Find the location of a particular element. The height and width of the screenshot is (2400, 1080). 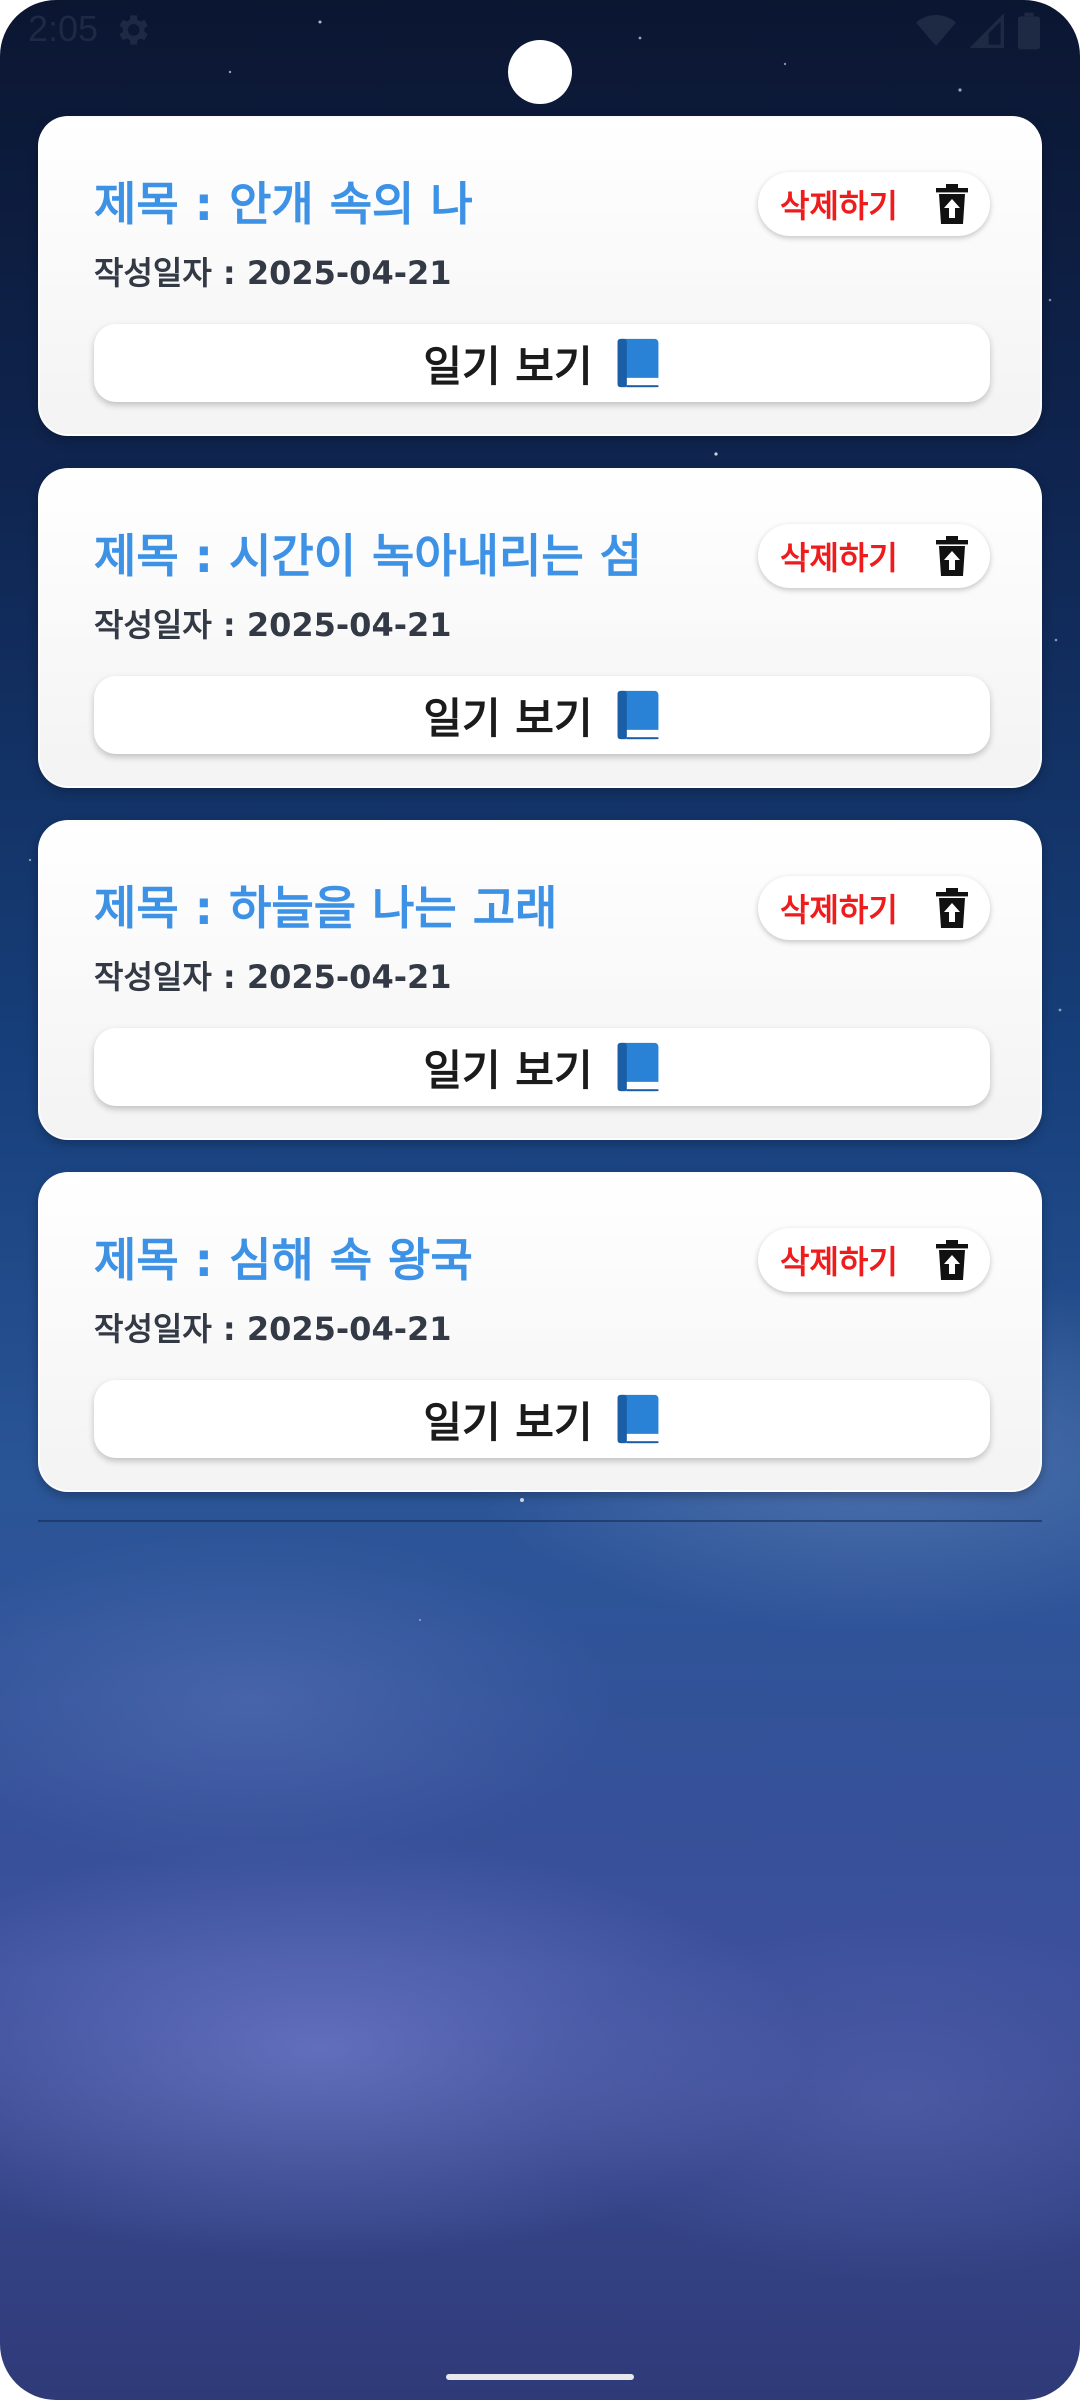

camera-cutout is located at coordinates (540, 72).